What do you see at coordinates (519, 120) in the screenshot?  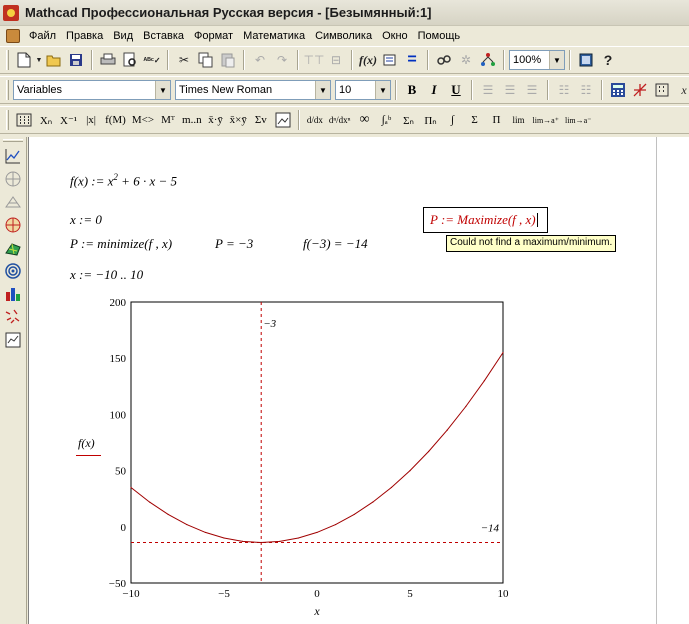 I see `limit-button: lim` at bounding box center [519, 120].